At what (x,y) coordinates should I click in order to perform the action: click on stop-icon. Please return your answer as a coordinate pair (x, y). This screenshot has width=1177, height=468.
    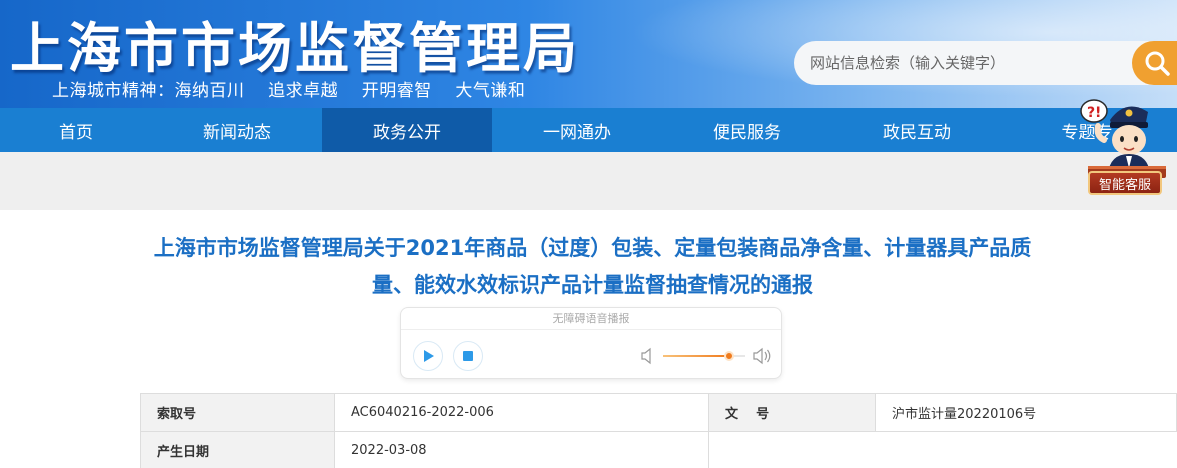
    Looking at the image, I should click on (468, 356).